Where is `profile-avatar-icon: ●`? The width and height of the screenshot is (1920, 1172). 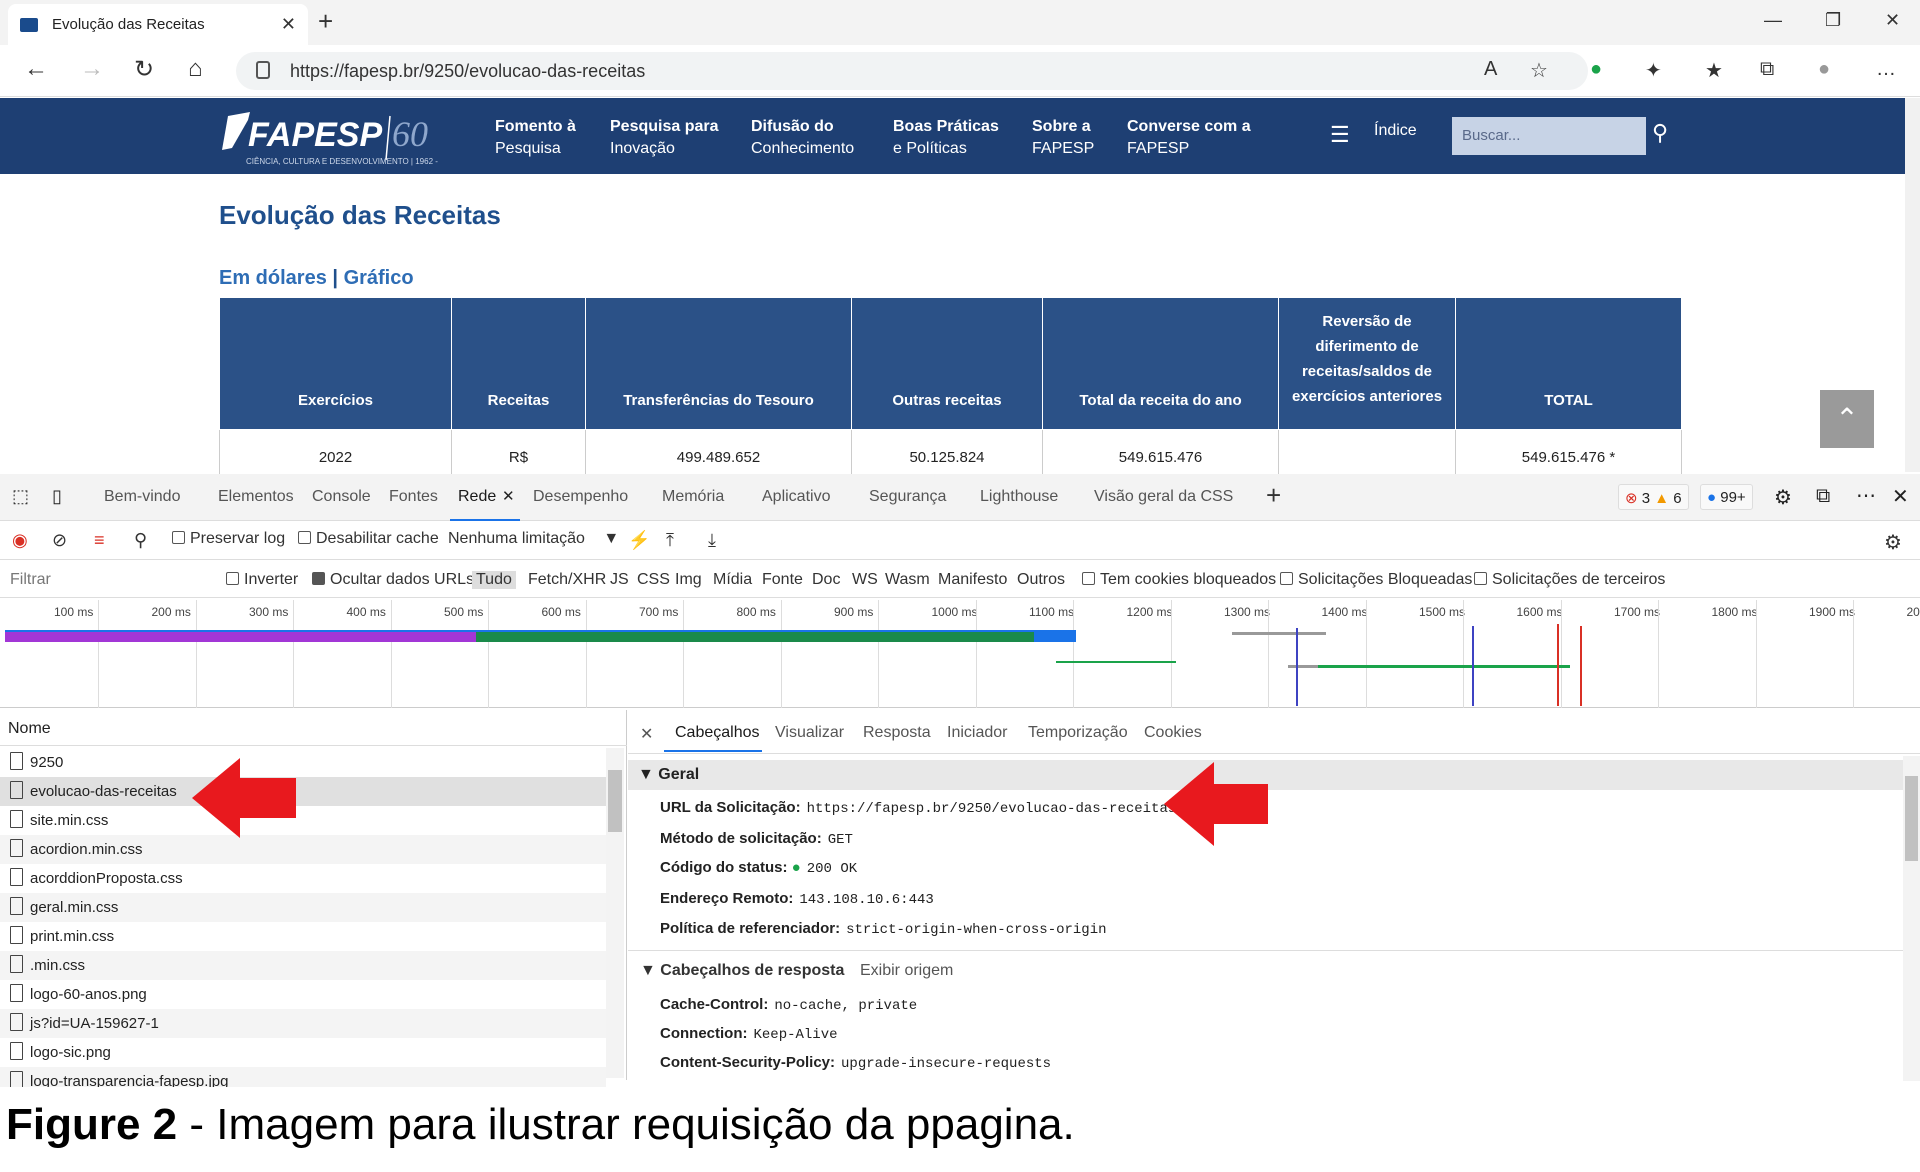 profile-avatar-icon: ● is located at coordinates (1824, 69).